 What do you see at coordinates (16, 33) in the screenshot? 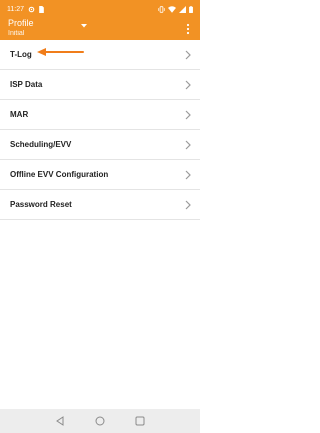
I see `page-subtitle: Initial` at bounding box center [16, 33].